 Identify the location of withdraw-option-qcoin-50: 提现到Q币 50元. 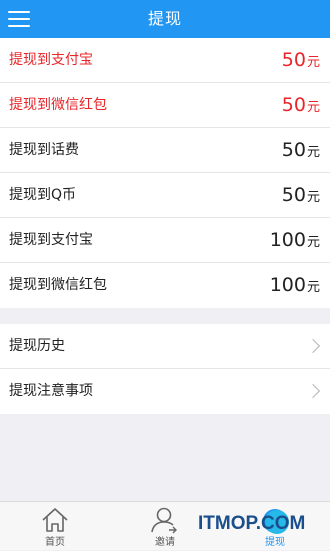
(165, 195).